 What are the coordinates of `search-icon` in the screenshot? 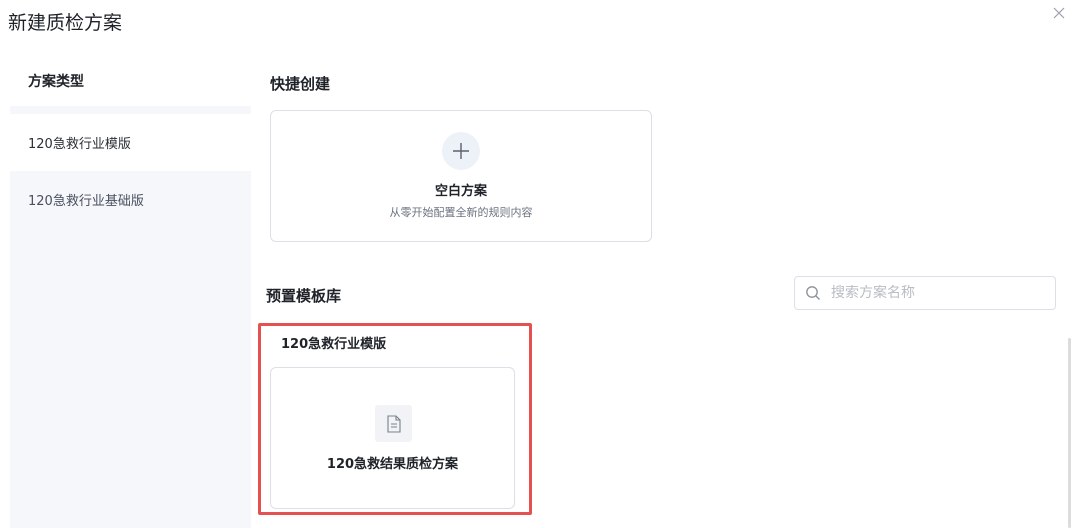 It's located at (813, 293).